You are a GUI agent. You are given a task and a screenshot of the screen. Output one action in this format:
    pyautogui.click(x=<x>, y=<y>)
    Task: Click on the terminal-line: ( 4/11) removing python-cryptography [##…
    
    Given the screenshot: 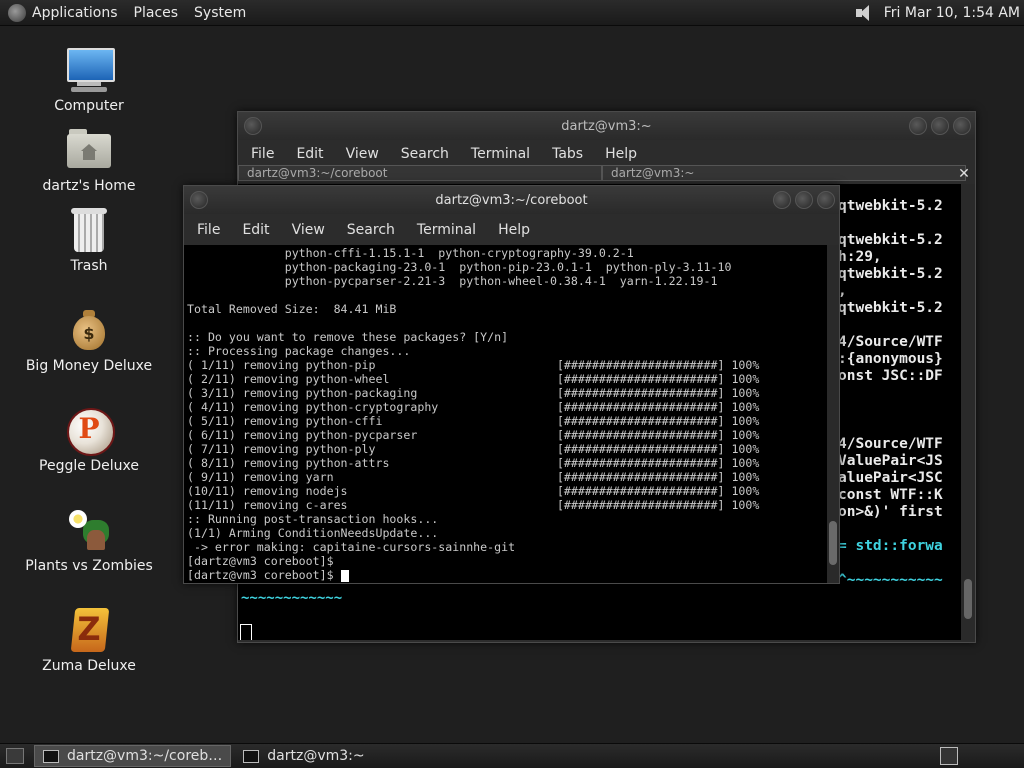 What is the action you would take?
    pyautogui.click(x=473, y=407)
    